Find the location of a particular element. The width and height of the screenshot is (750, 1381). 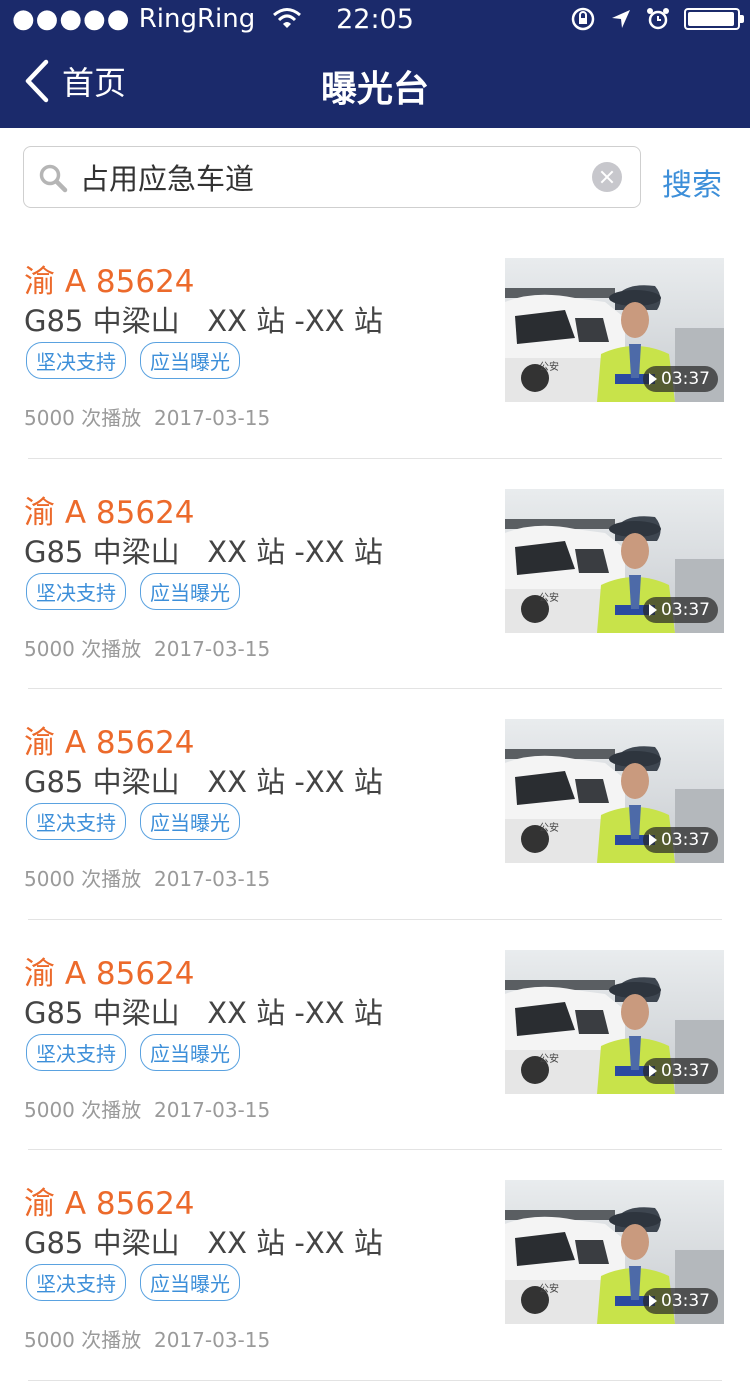

back-button: 首页 is located at coordinates (75, 81).